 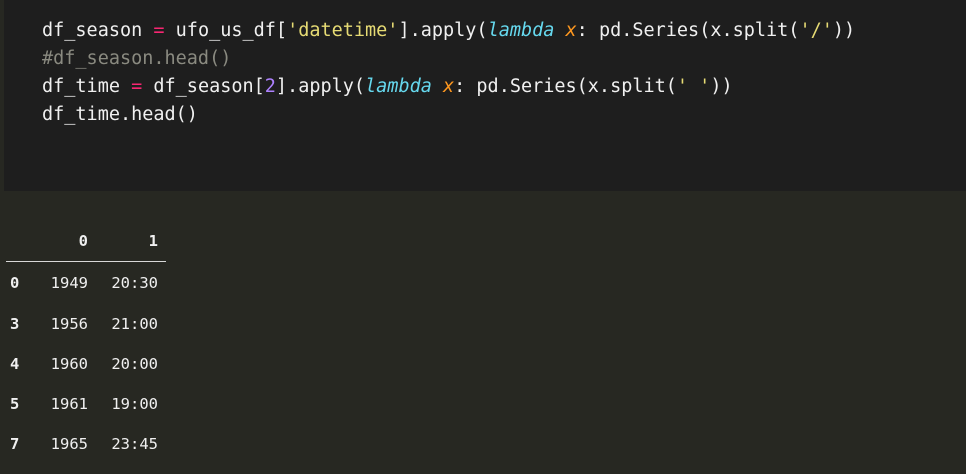 What do you see at coordinates (69, 324) in the screenshot?
I see `table-cell: 1956` at bounding box center [69, 324].